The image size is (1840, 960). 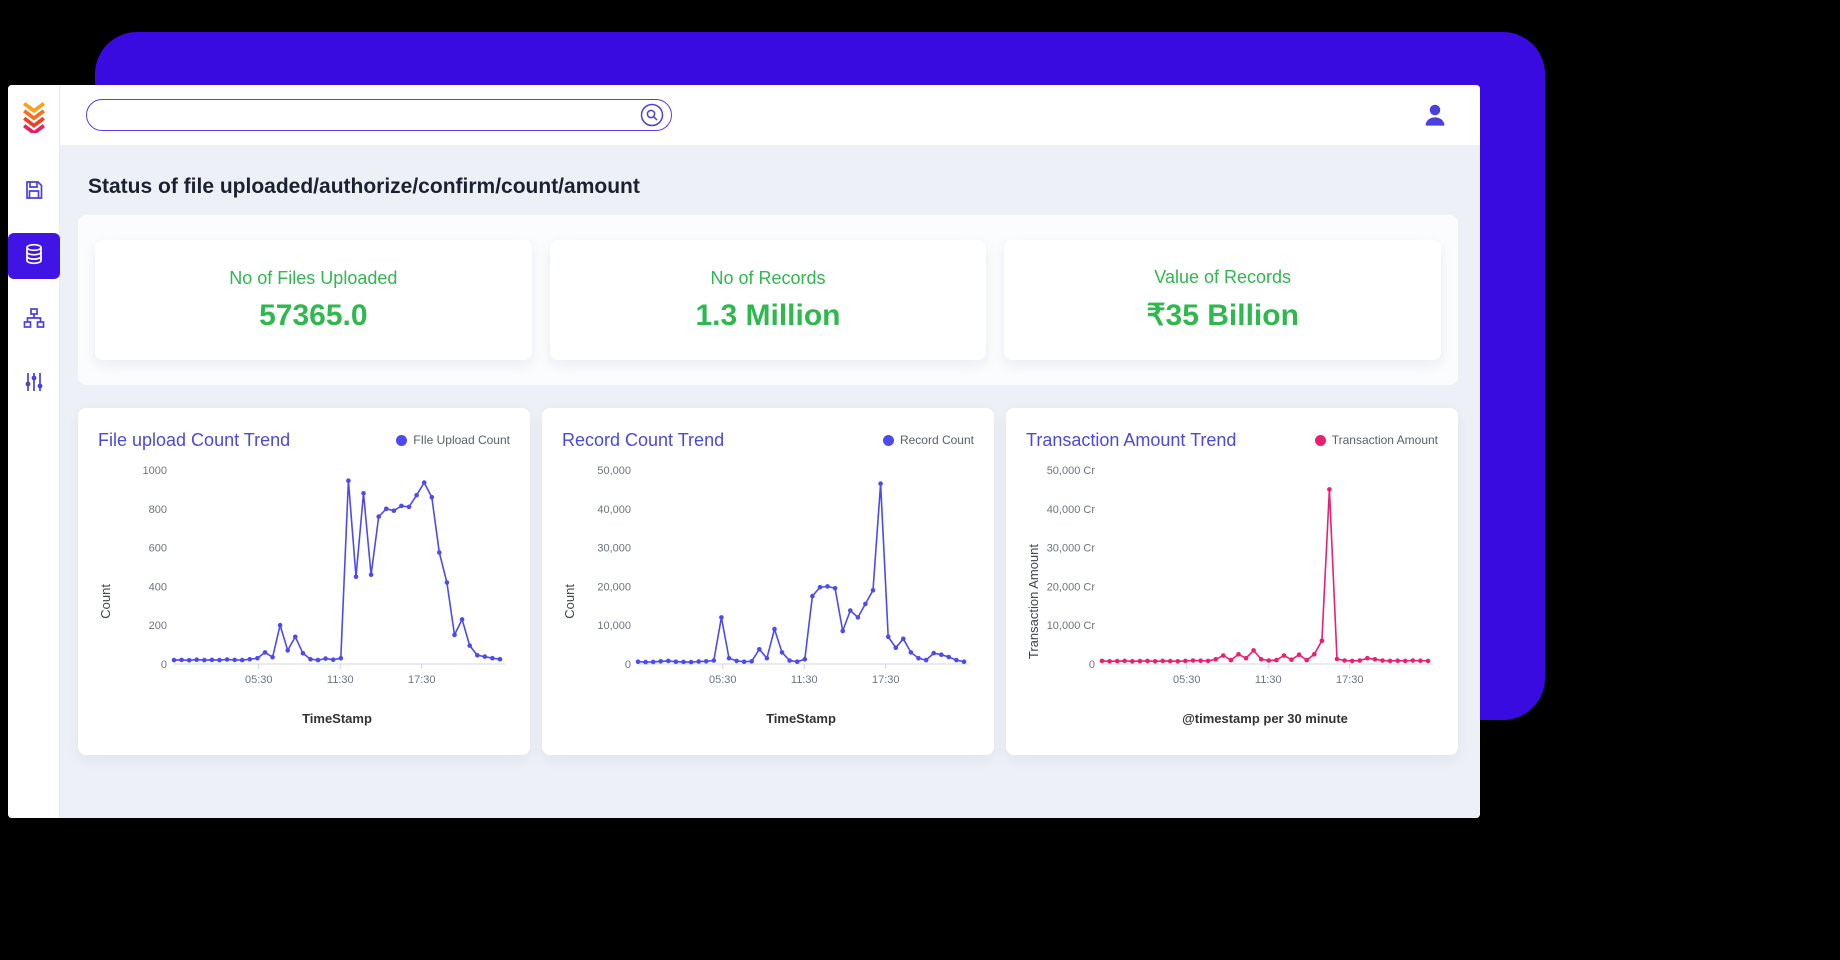 I want to click on svg-text: 50,000 Cr, so click(x=1071, y=471).